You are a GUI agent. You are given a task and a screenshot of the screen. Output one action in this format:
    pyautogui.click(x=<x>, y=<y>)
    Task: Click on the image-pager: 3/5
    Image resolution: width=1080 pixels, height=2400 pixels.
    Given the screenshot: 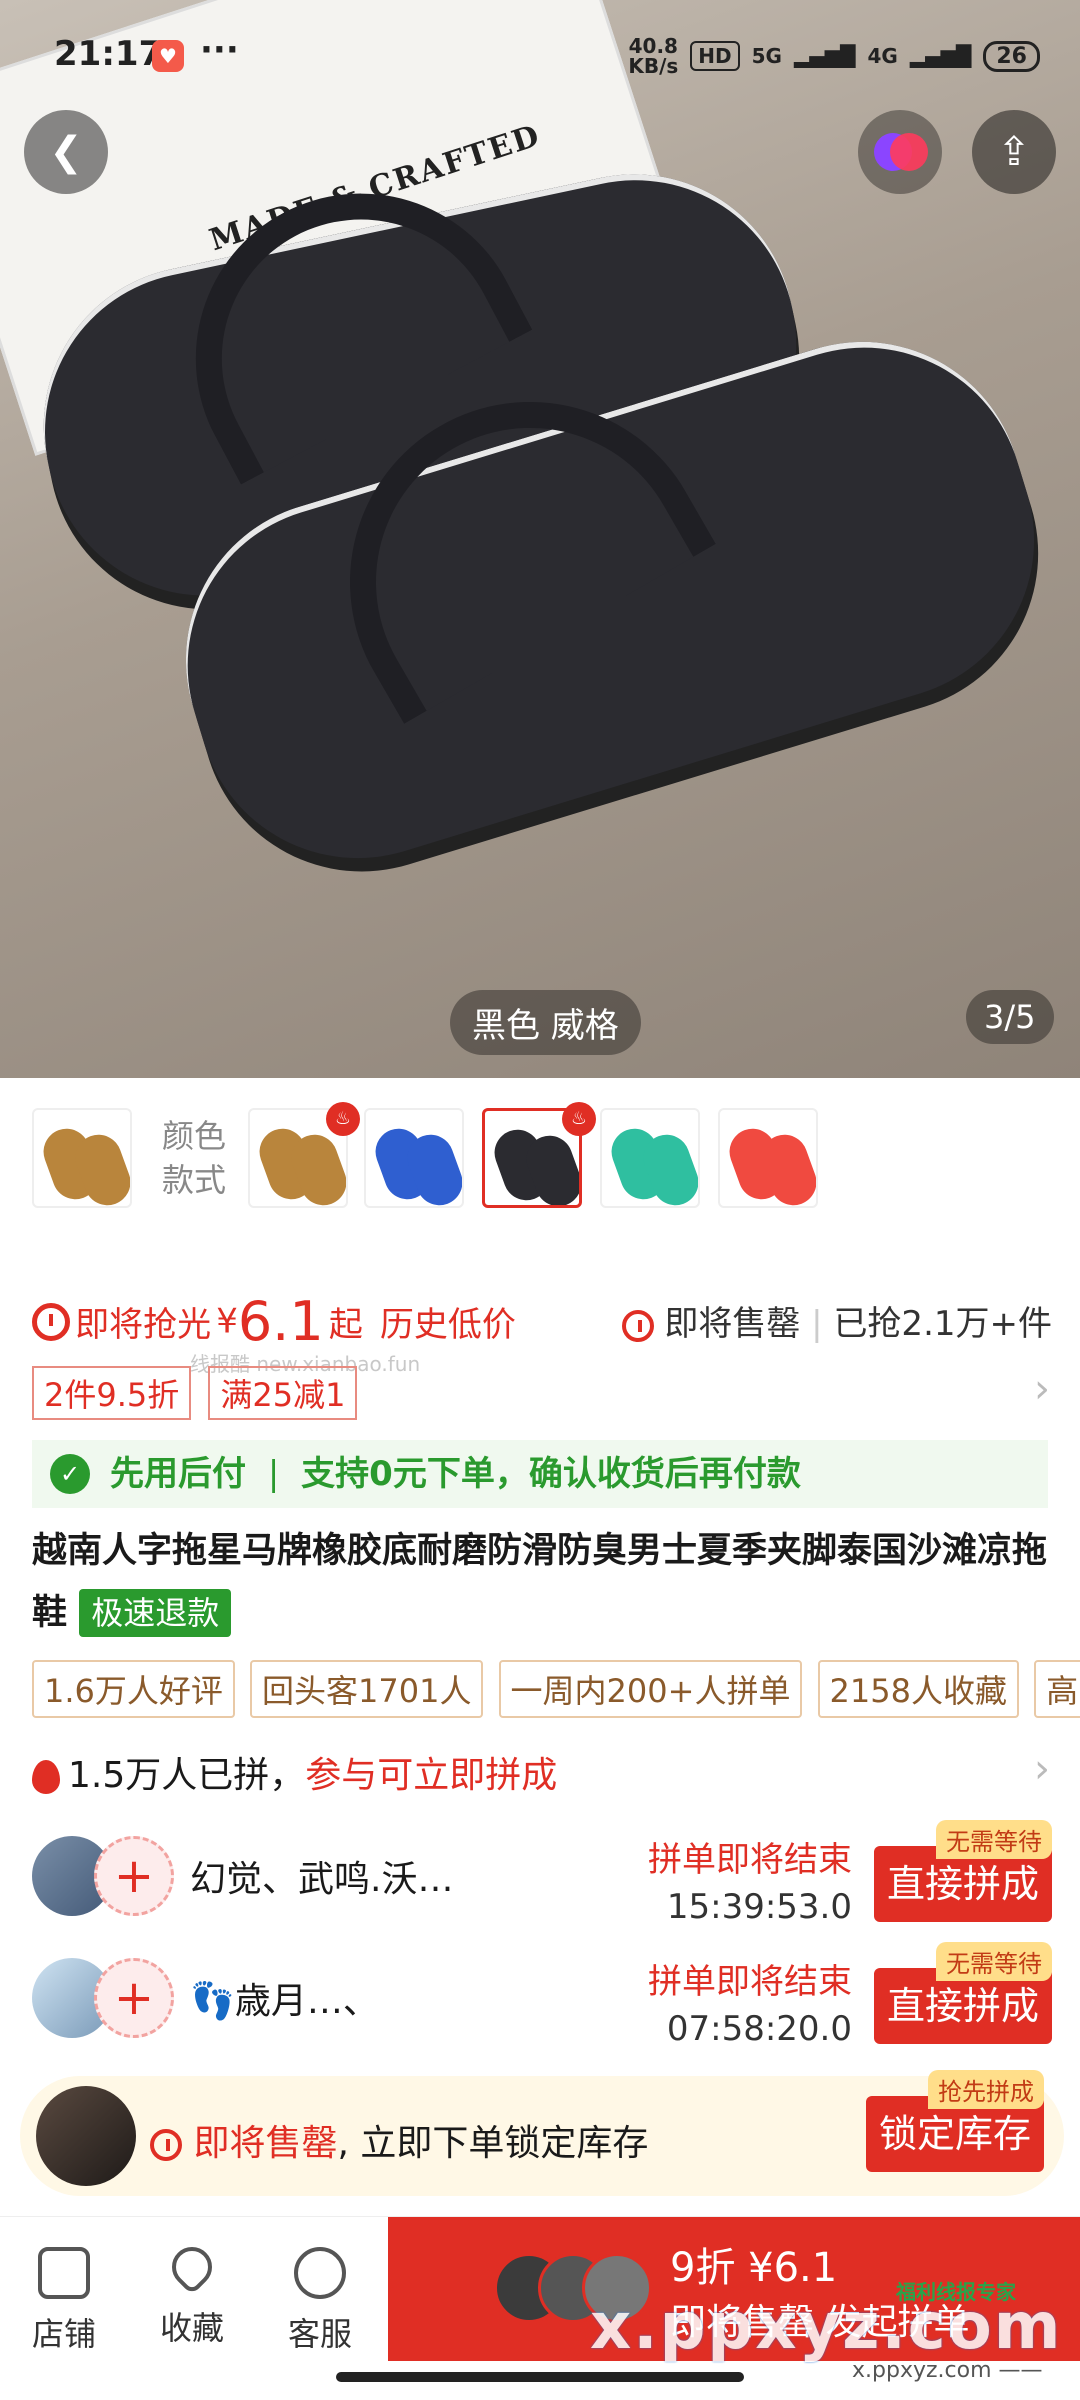 What is the action you would take?
    pyautogui.click(x=1010, y=1017)
    